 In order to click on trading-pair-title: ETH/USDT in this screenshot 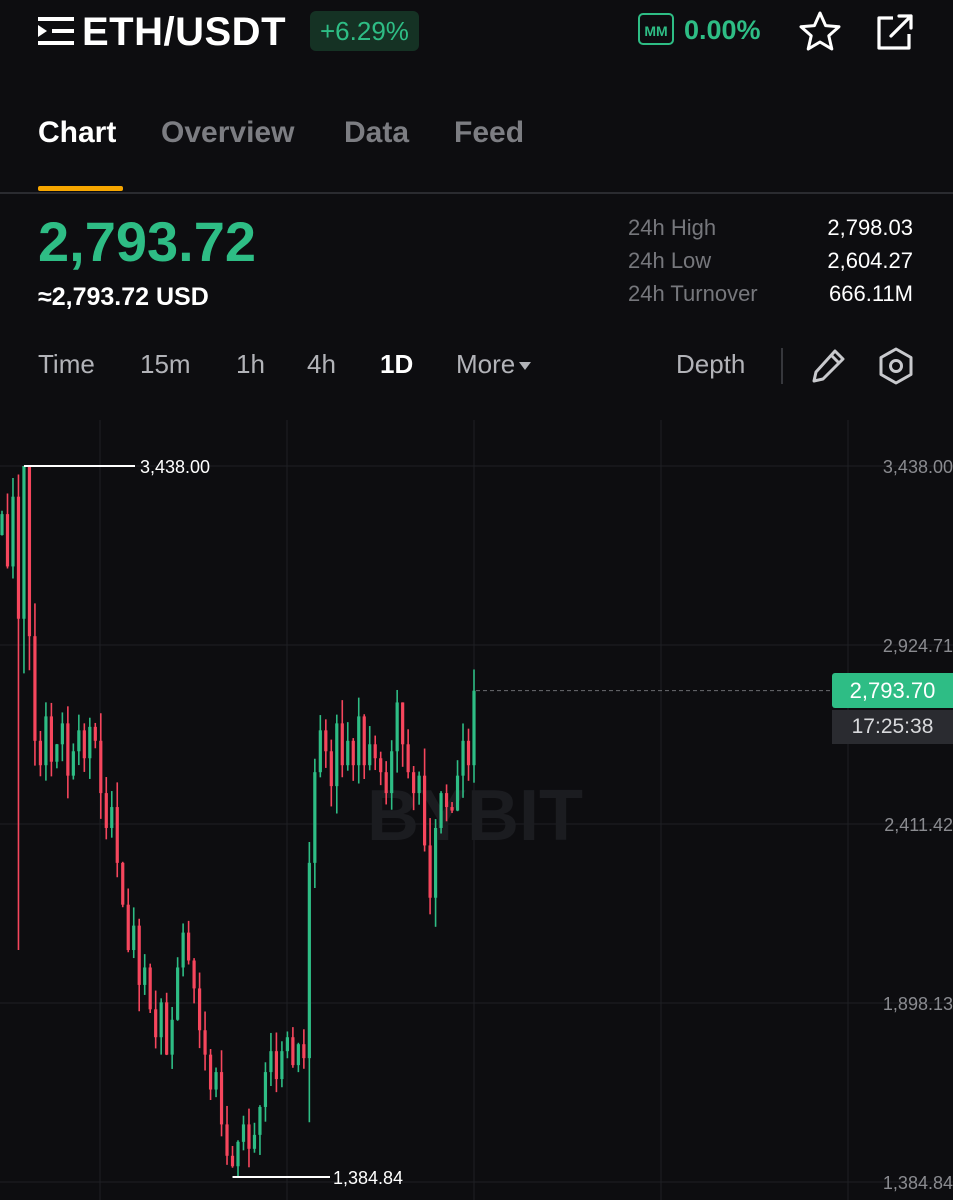, I will do `click(184, 32)`.